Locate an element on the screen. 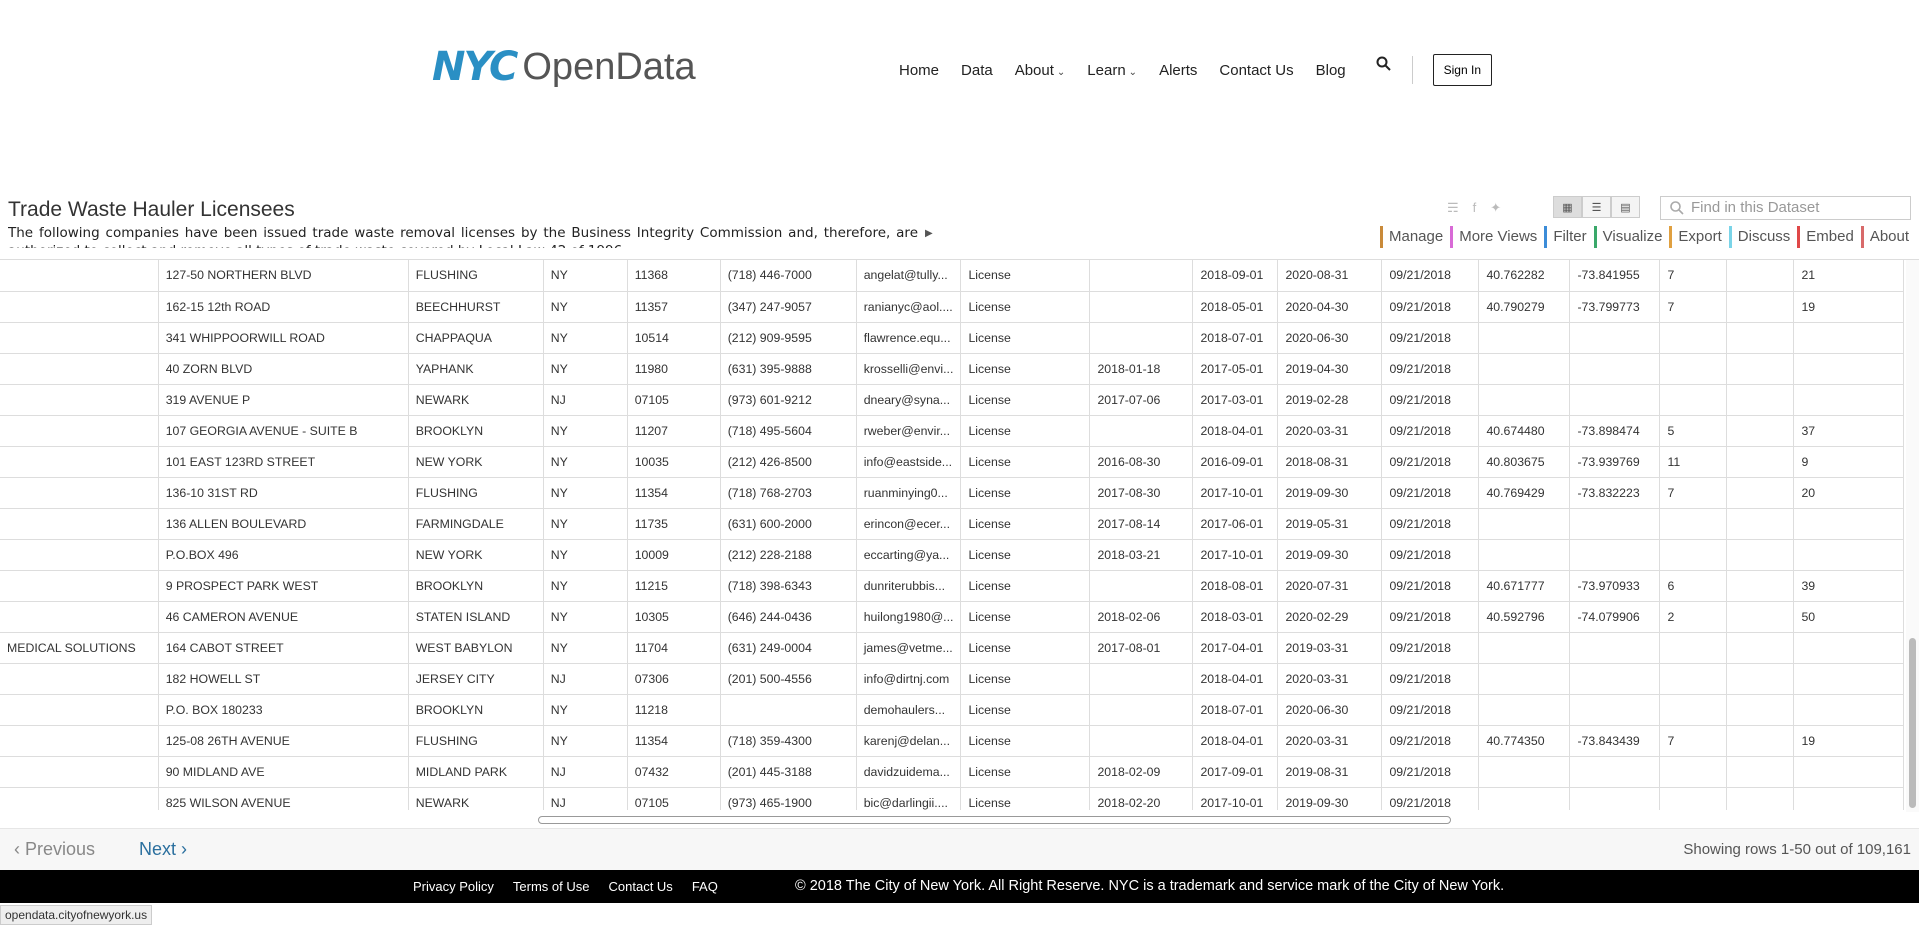  table-view-icon: ▦ is located at coordinates (1567, 207).